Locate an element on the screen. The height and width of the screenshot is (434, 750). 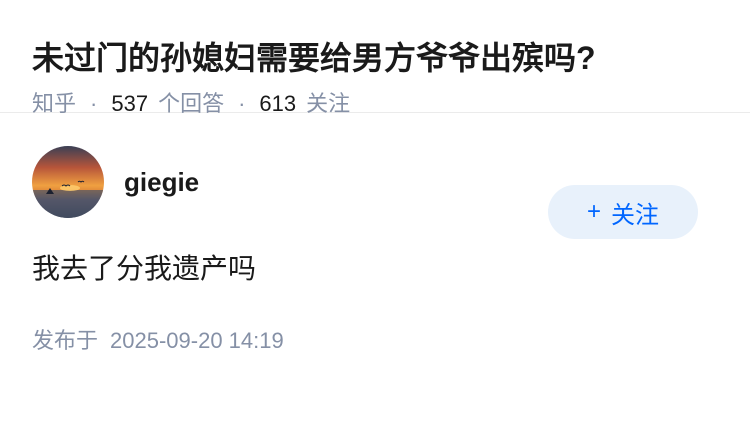
follow-button-label: 关注 is located at coordinates (635, 215).